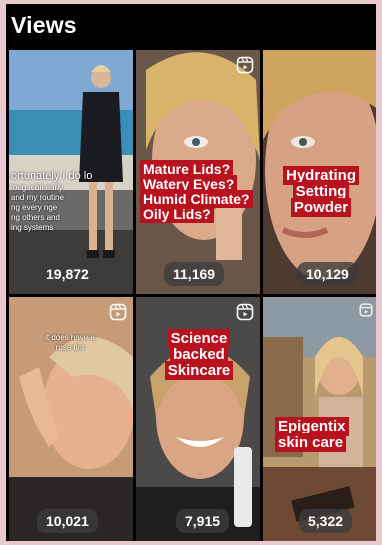 Image resolution: width=382 pixels, height=545 pixels. Describe the element at coordinates (37, 187) in the screenshot. I see `overlay-text: long a bit early` at that location.